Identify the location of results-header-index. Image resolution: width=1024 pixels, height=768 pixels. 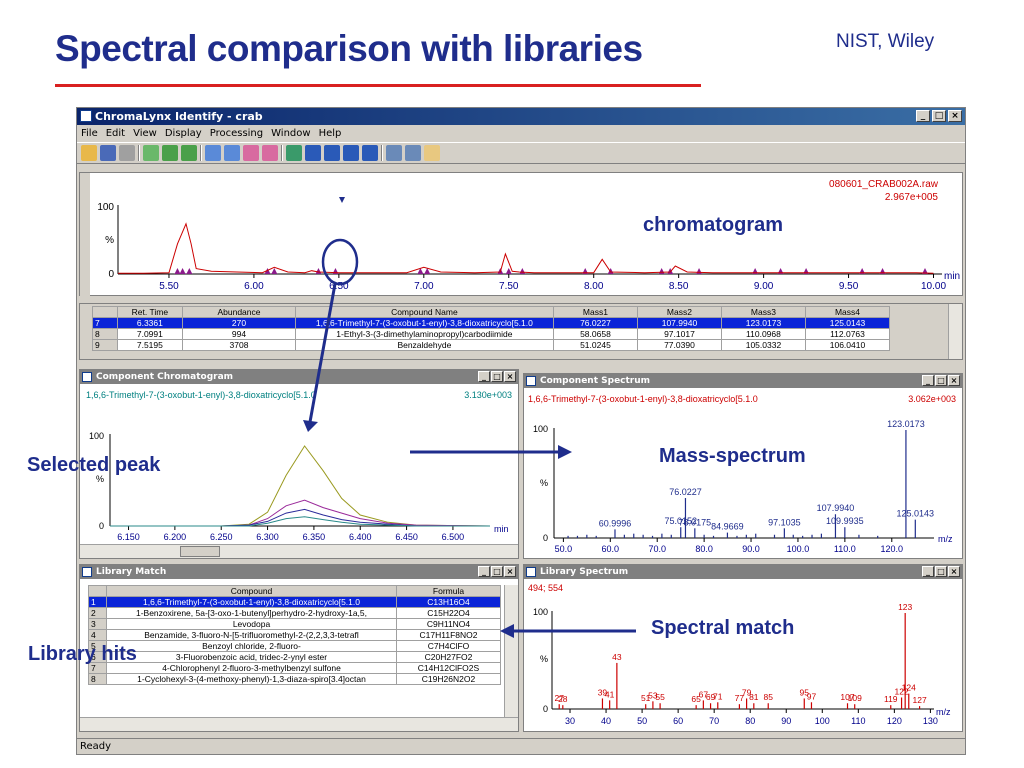
(105, 312).